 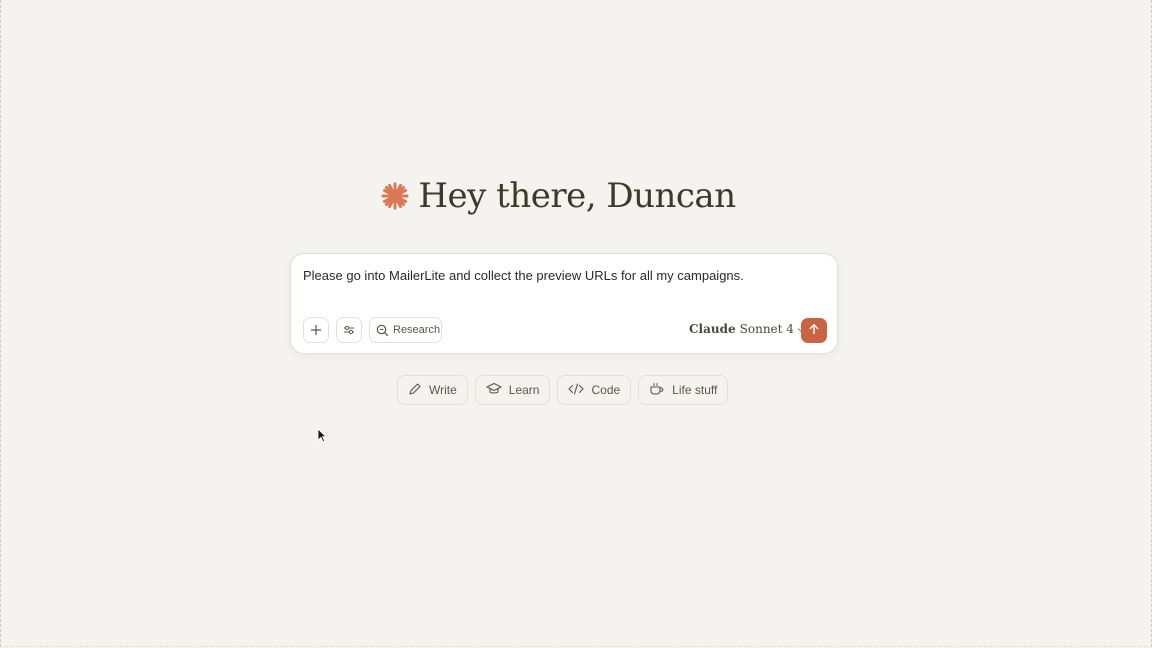 I want to click on claude-starburst-icon, so click(x=395, y=196).